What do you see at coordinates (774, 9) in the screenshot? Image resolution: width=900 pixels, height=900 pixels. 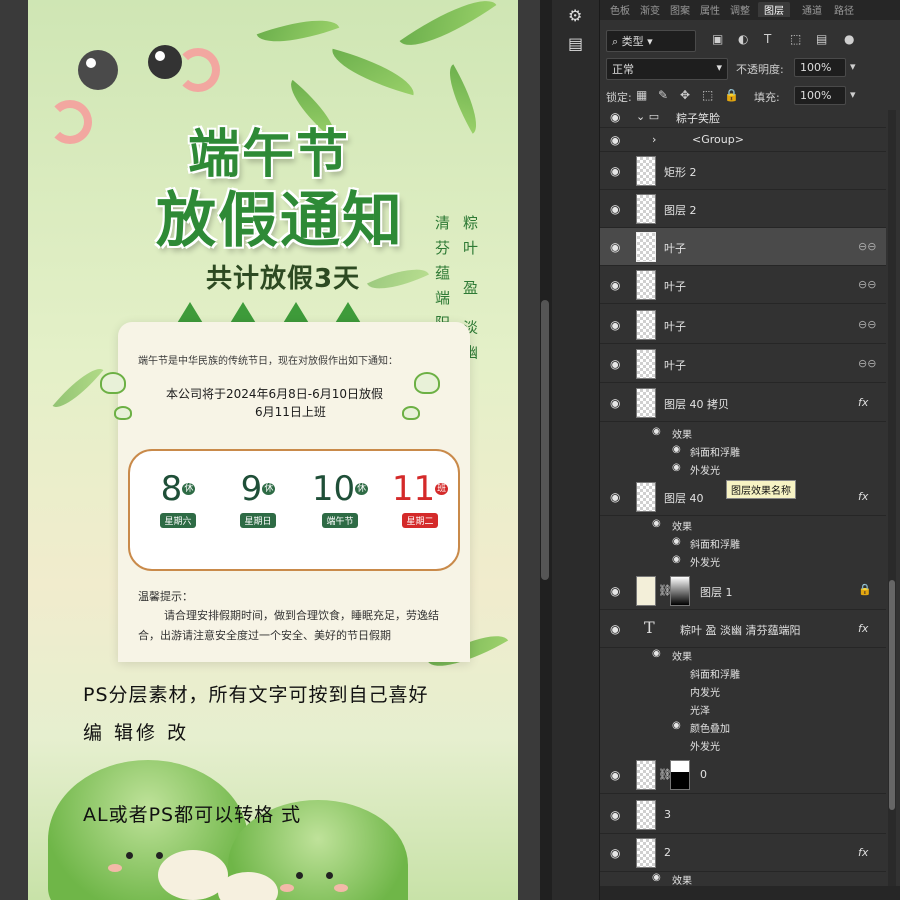 I see `tab-layers: 图层` at bounding box center [774, 9].